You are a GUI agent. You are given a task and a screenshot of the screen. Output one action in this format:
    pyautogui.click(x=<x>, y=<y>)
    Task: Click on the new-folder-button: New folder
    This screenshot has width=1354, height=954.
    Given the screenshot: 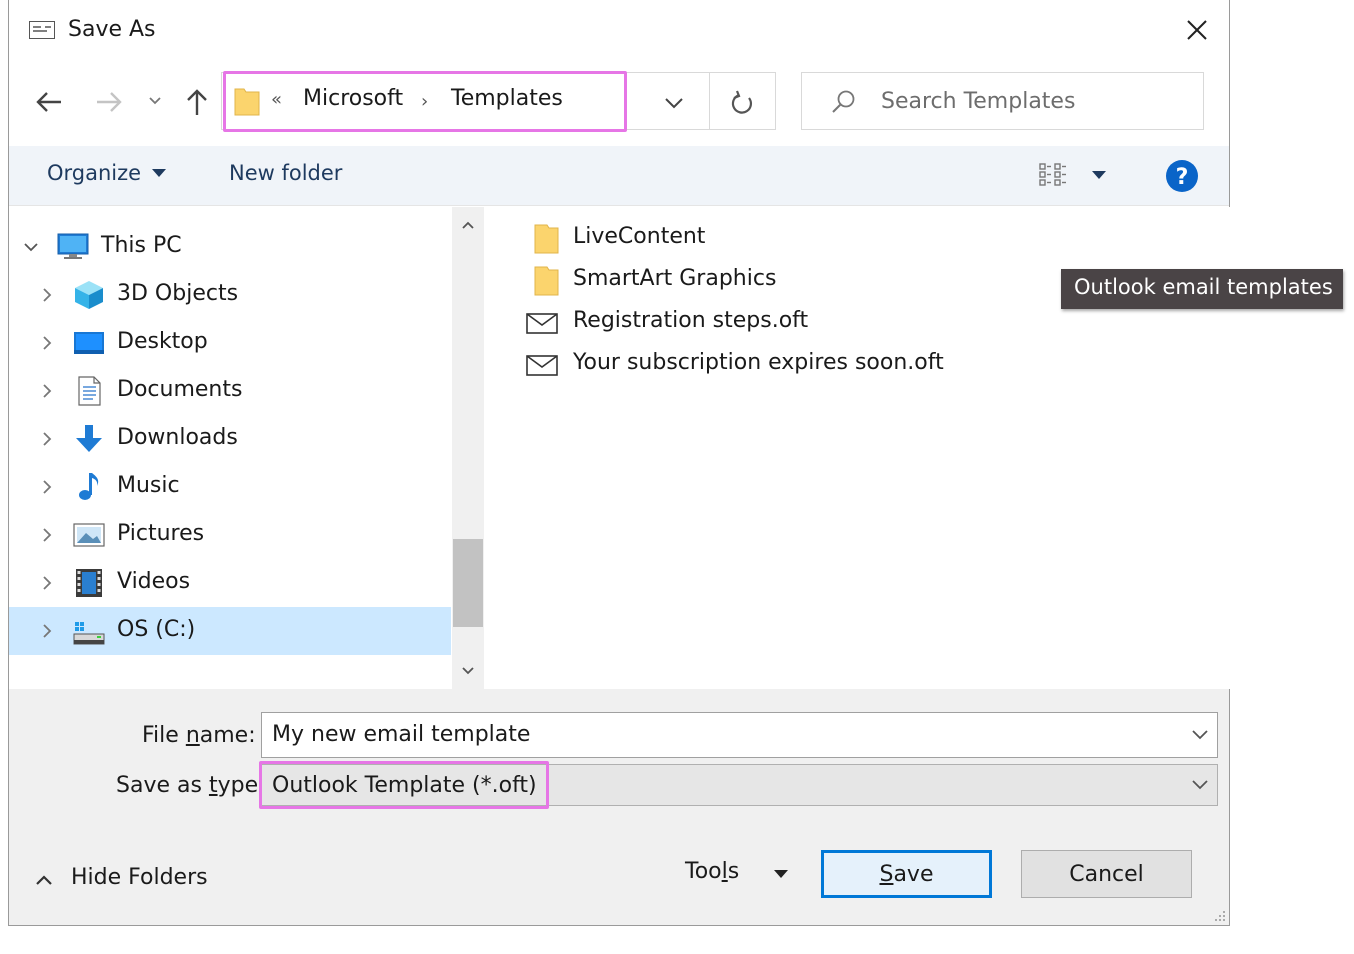 What is the action you would take?
    pyautogui.click(x=285, y=173)
    